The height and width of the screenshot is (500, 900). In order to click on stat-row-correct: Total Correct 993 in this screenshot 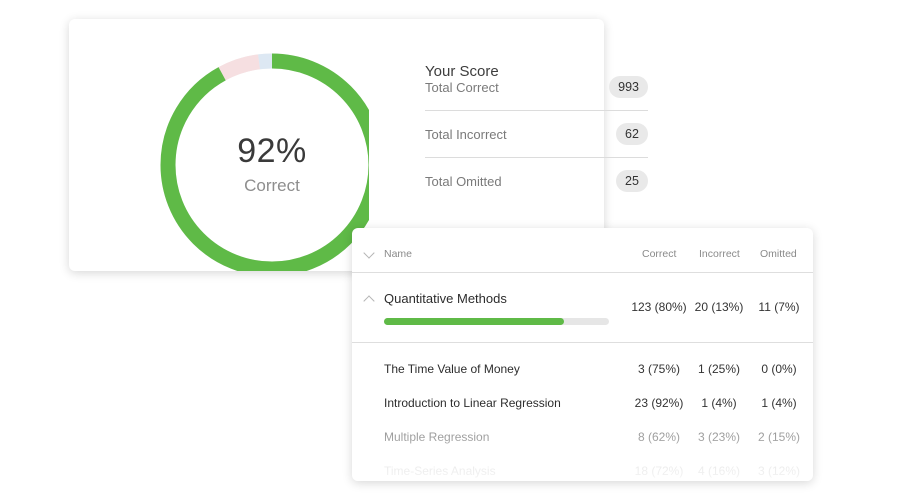, I will do `click(536, 99)`.